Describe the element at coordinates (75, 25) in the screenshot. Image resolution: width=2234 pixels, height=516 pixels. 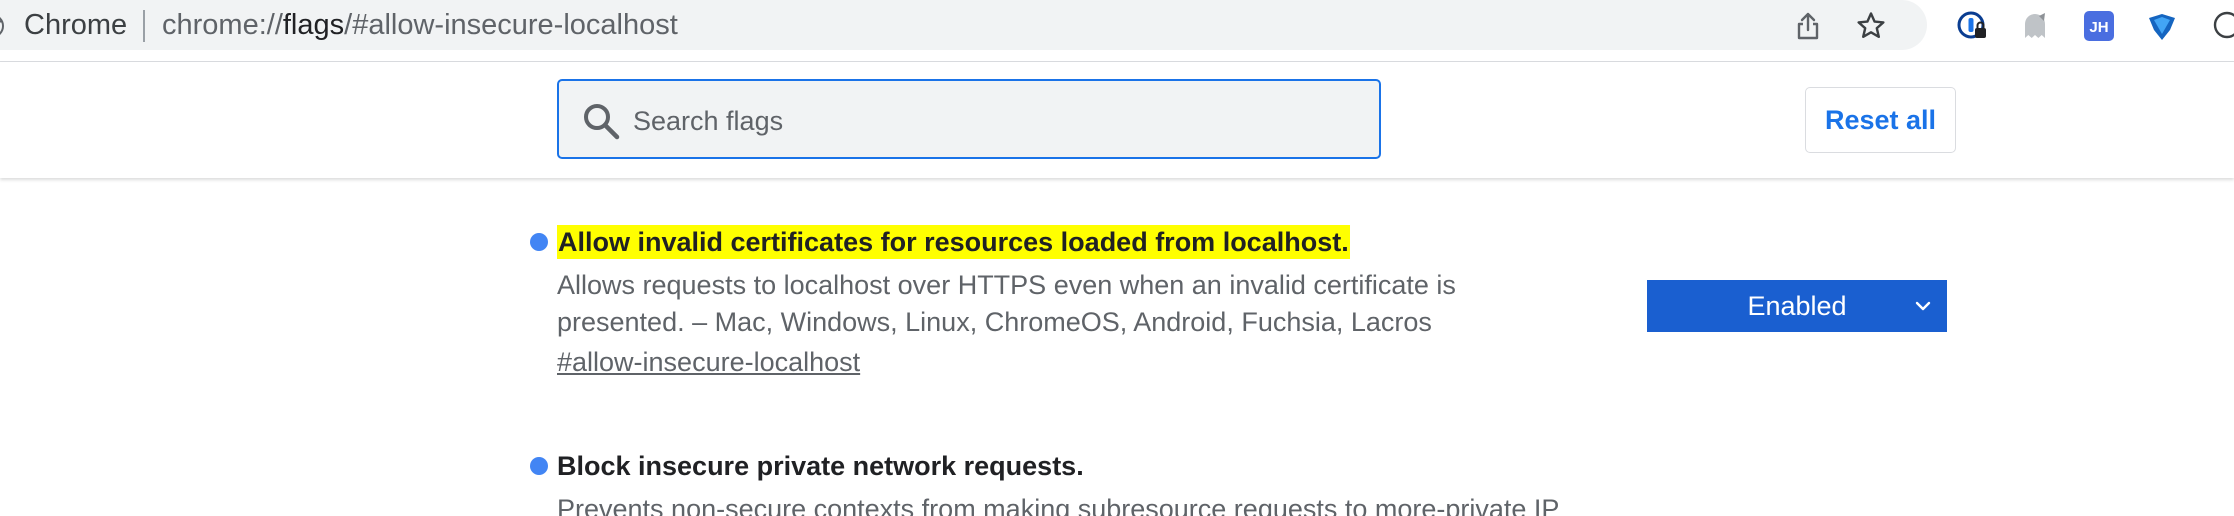
I see `site-chip-label: Chrome` at that location.